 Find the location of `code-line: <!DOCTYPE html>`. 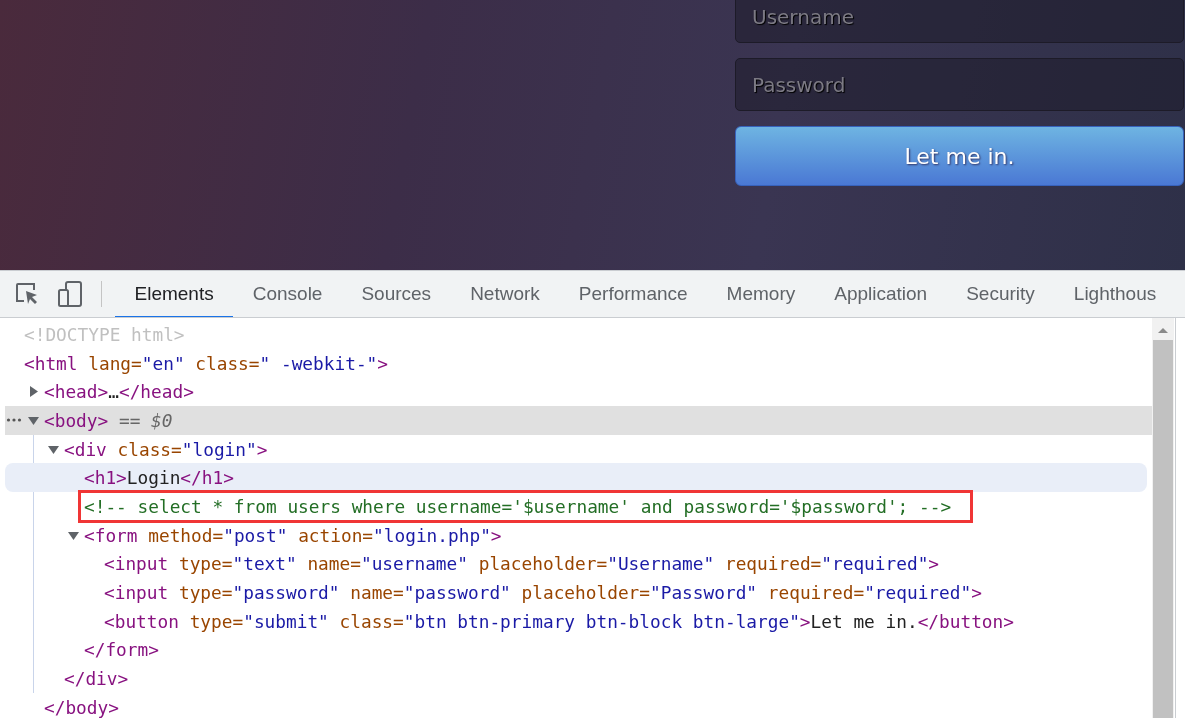

code-line: <!DOCTYPE html> is located at coordinates (104, 334).